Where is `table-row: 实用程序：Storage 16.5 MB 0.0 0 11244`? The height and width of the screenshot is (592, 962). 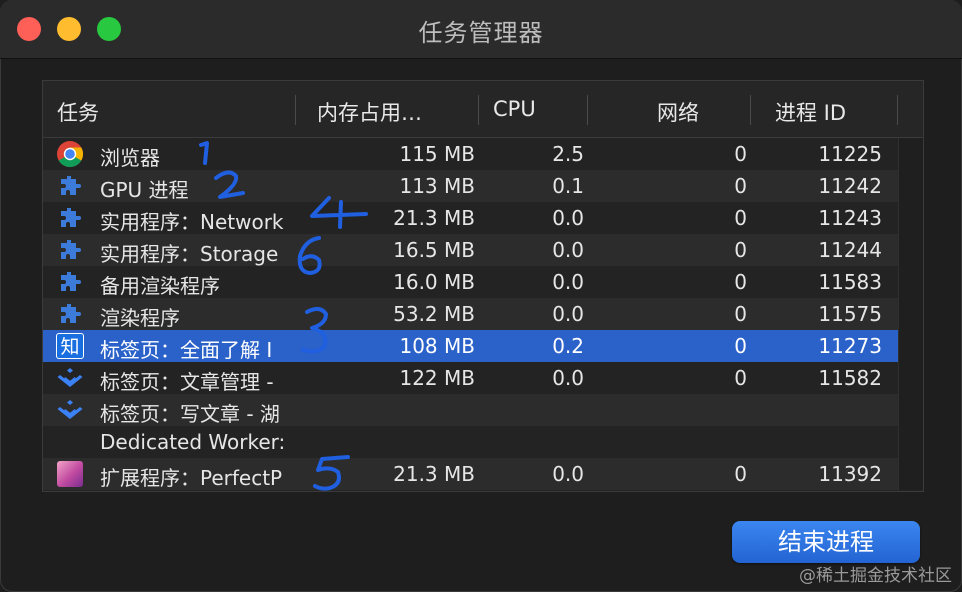
table-row: 实用程序：Storage 16.5 MB 0.0 0 11244 is located at coordinates (471, 250).